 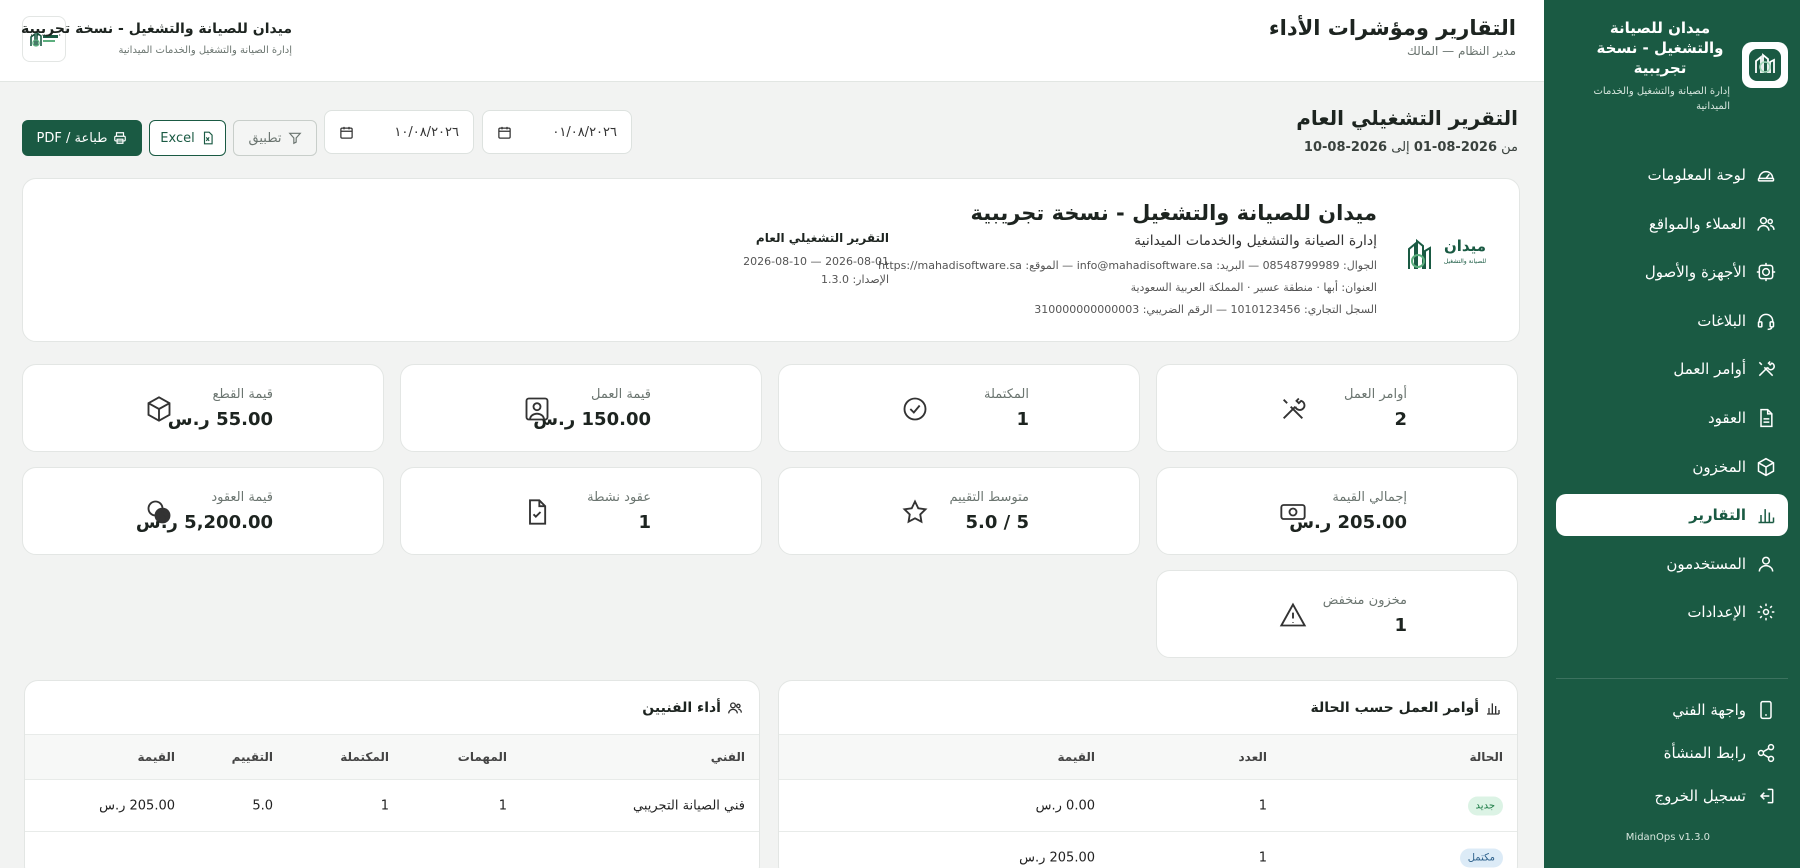 What do you see at coordinates (1719, 466) in the screenshot?
I see `sidebar-item-label: المخزون` at bounding box center [1719, 466].